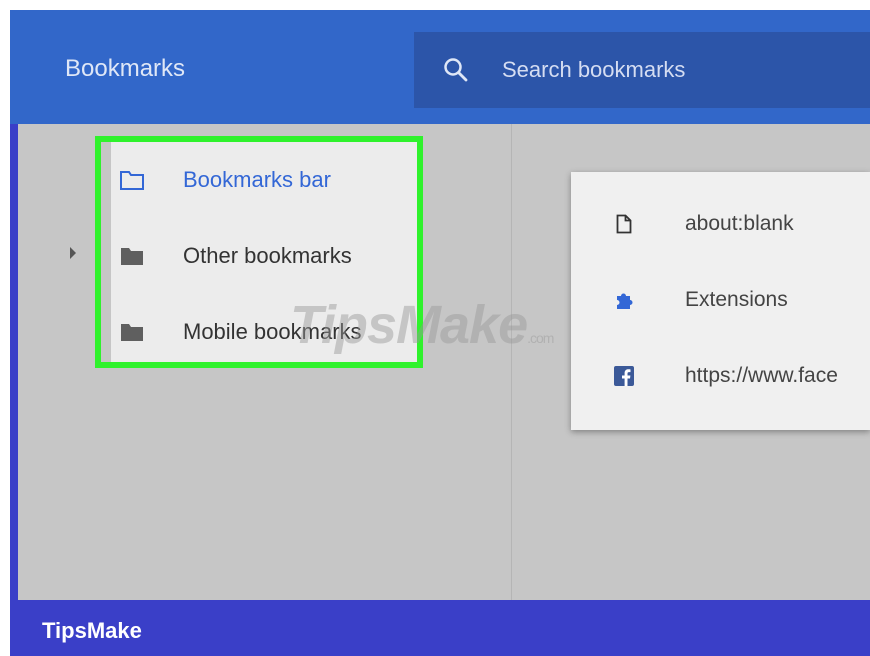 The image size is (870, 656). What do you see at coordinates (540, 338) in the screenshot?
I see `watermark-suffix: .com` at bounding box center [540, 338].